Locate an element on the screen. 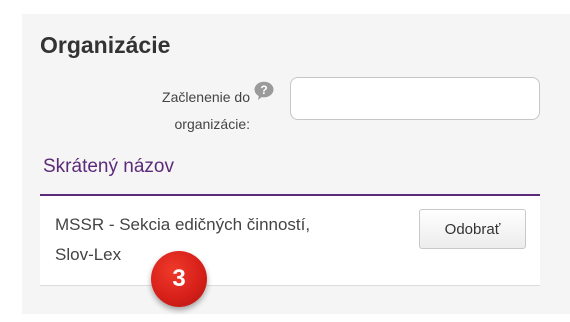  remove-button: Odobrať is located at coordinates (472, 229).